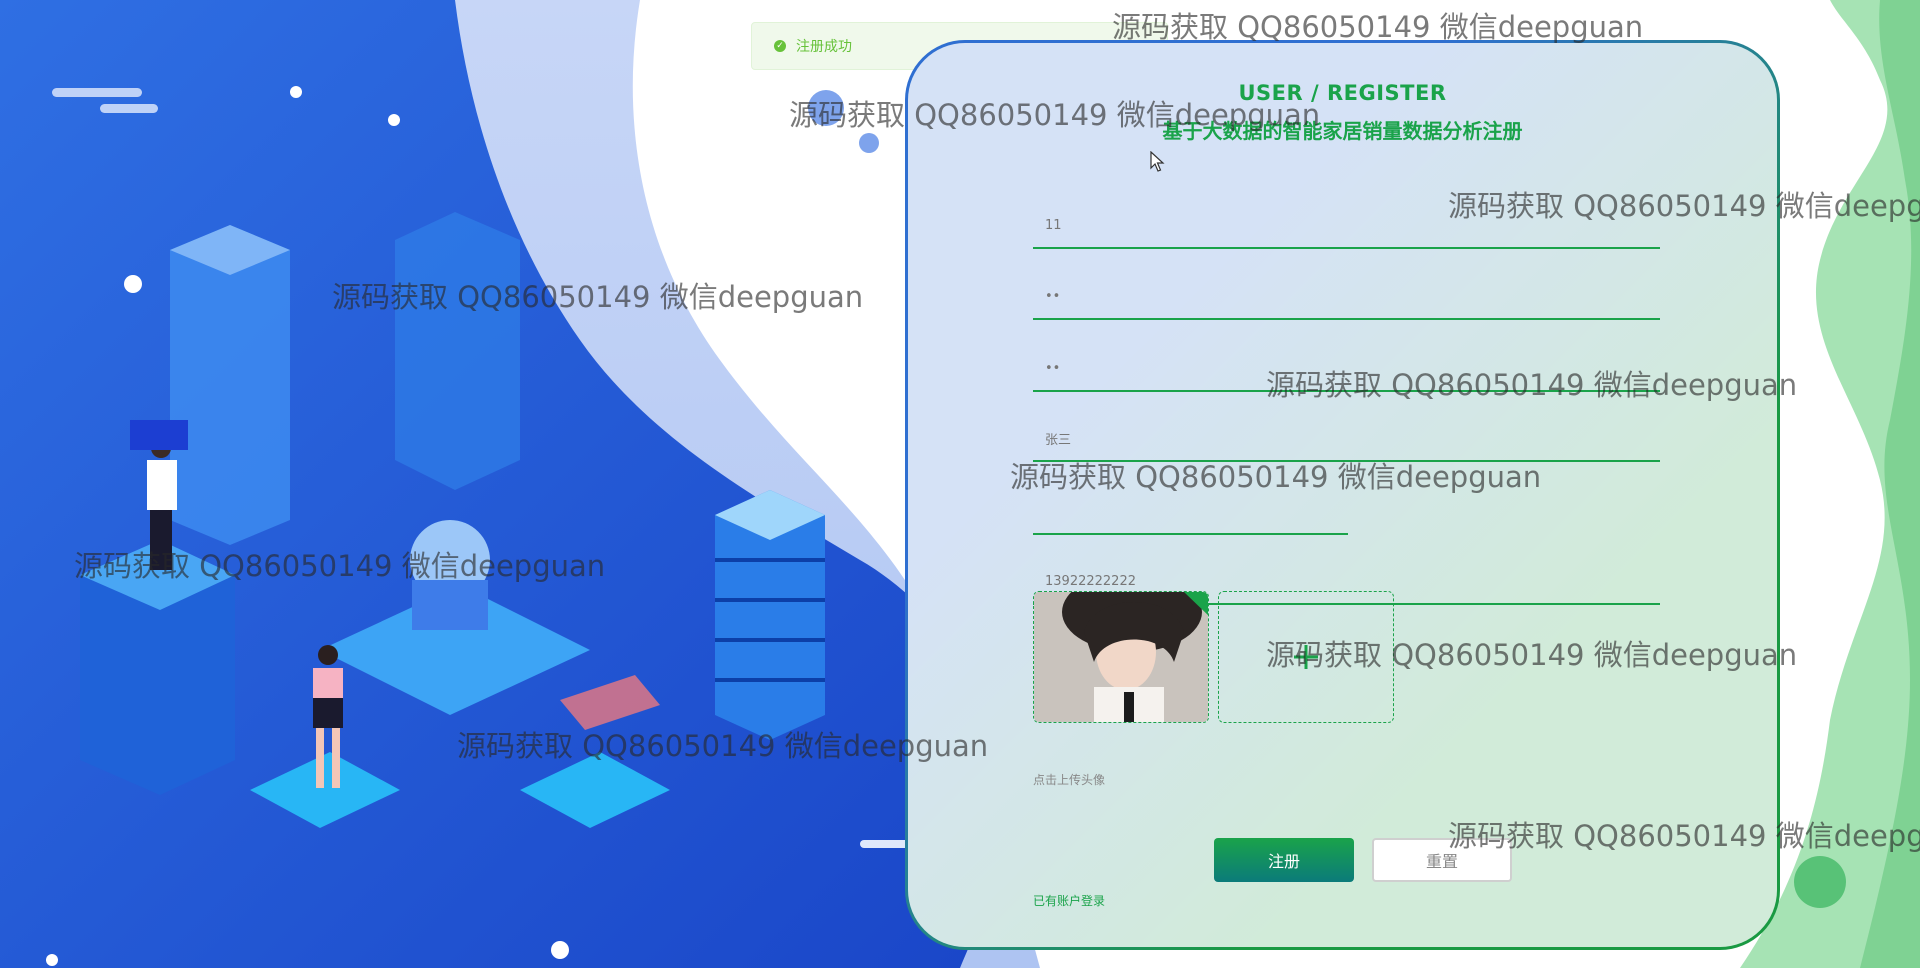 This screenshot has height=968, width=1920. Describe the element at coordinates (1284, 860) in the screenshot. I see `register-button: 注册` at that location.